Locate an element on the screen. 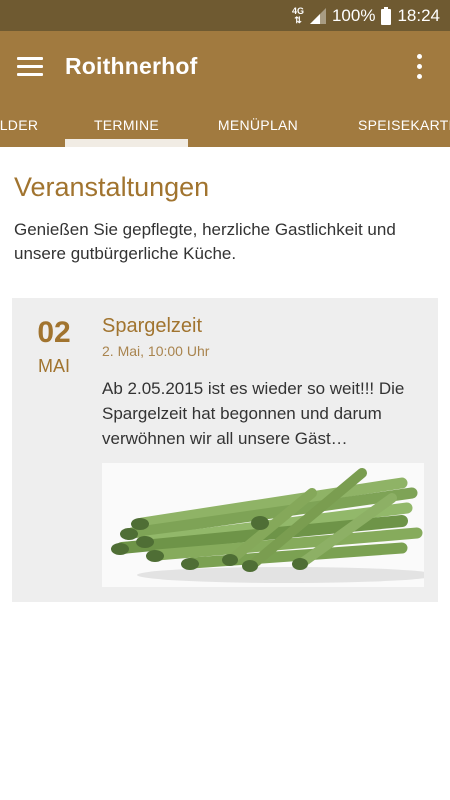 This screenshot has width=450, height=800. asparagus-image is located at coordinates (263, 525).